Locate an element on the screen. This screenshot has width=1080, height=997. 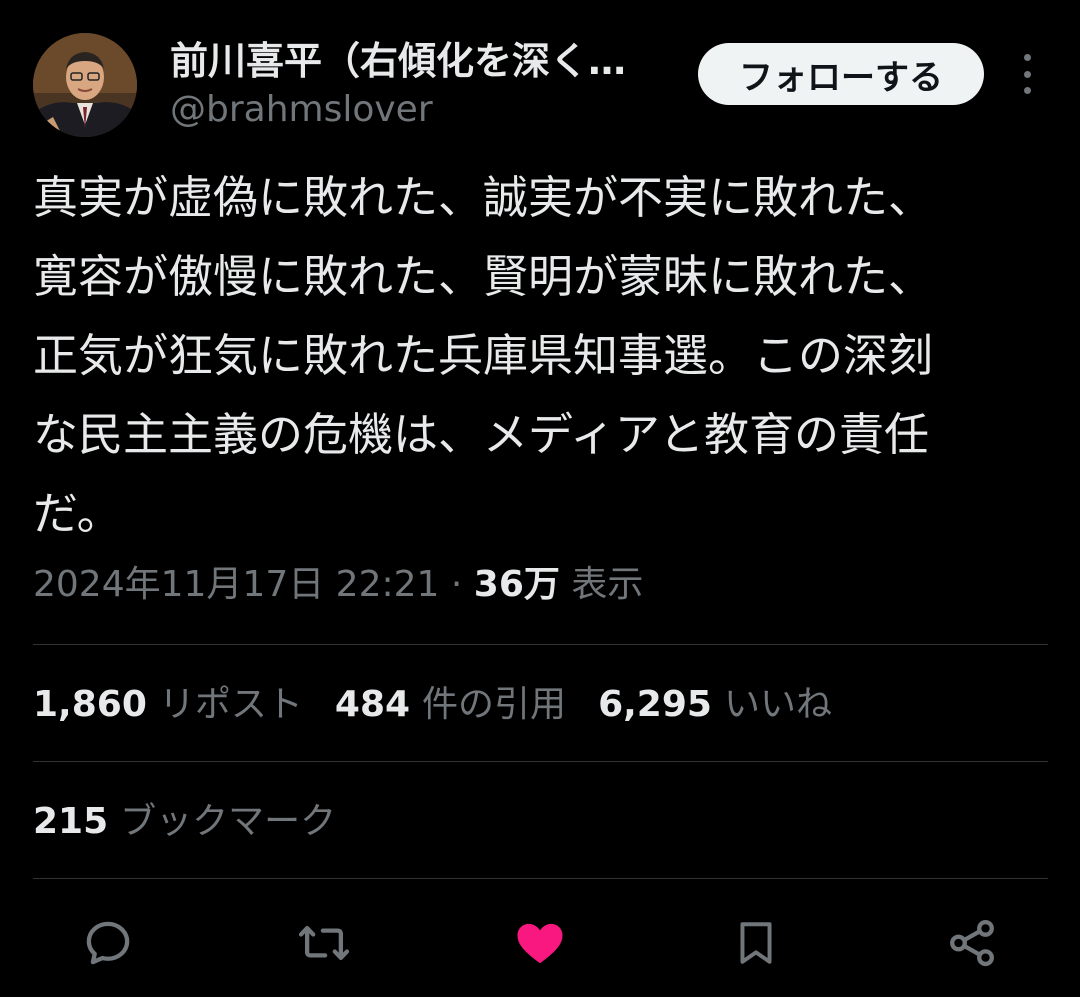
follow-button: フォローする is located at coordinates (841, 74).